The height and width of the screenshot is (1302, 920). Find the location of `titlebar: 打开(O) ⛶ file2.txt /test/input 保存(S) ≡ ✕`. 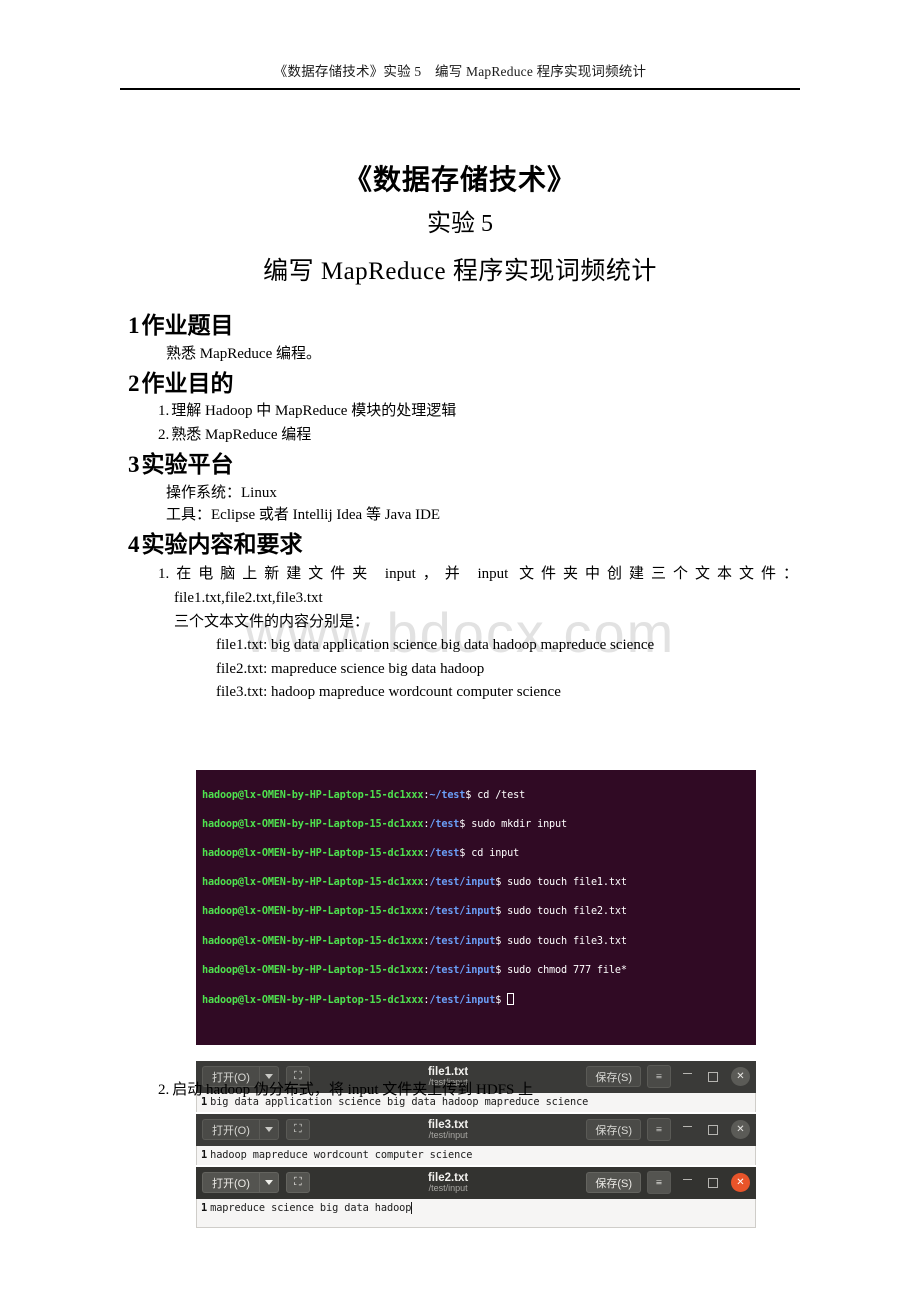

titlebar: 打开(O) ⛶ file2.txt /test/input 保存(S) ≡ ✕ is located at coordinates (476, 1182).